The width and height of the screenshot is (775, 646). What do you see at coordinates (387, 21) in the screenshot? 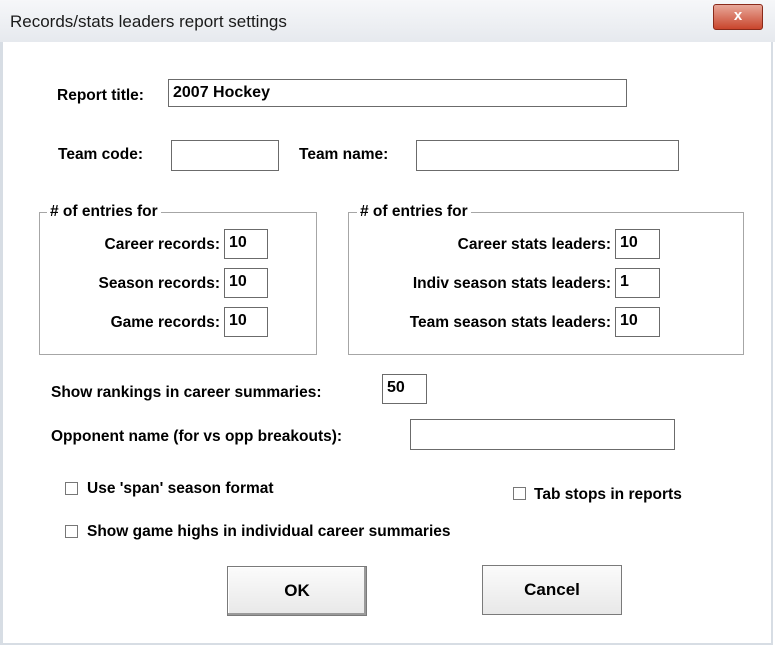
I see `title-bar: Records/stats leaders report settings x` at bounding box center [387, 21].